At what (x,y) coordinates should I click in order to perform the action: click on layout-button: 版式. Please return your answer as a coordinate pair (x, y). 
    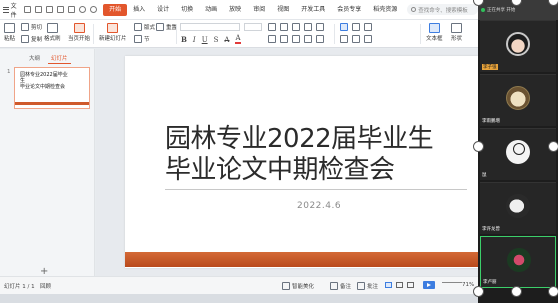
    Looking at the image, I should click on (144, 27).